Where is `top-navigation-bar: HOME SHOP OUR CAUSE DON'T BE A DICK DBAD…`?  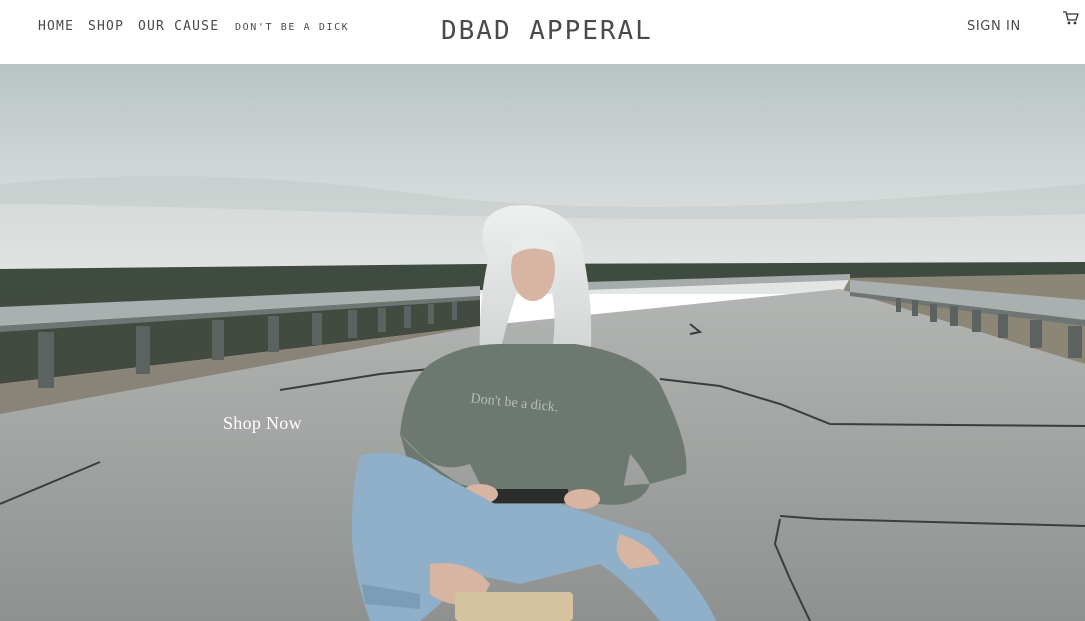 top-navigation-bar: HOME SHOP OUR CAUSE DON'T BE A DICK DBAD… is located at coordinates (542, 32).